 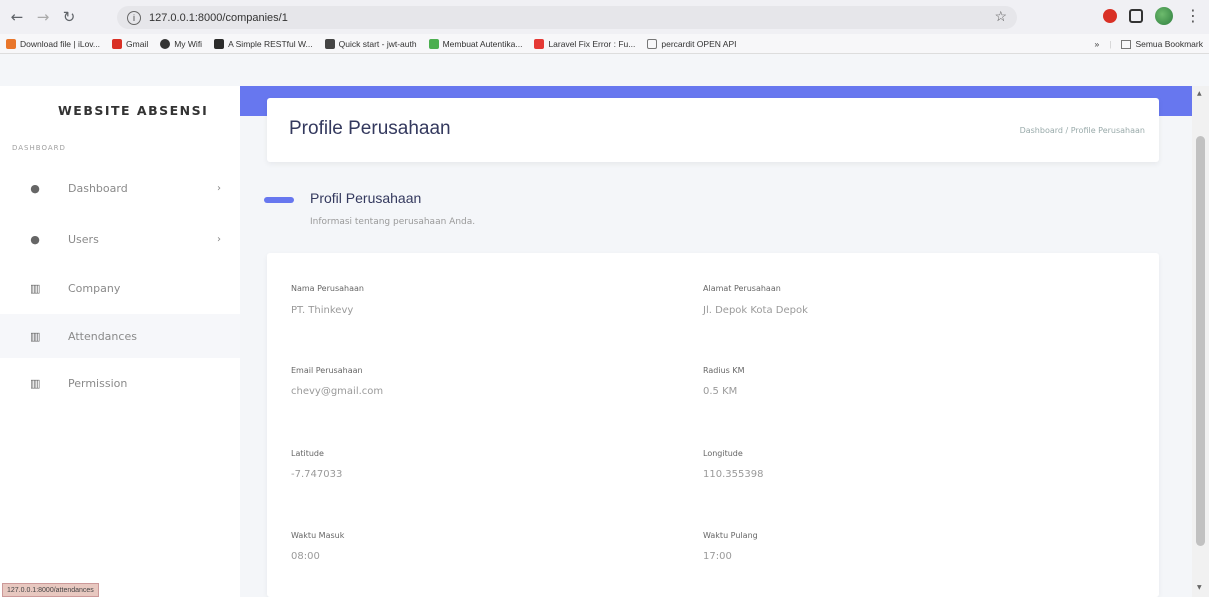 What do you see at coordinates (317, 474) in the screenshot?
I see `field-value-latitude: -7.747033` at bounding box center [317, 474].